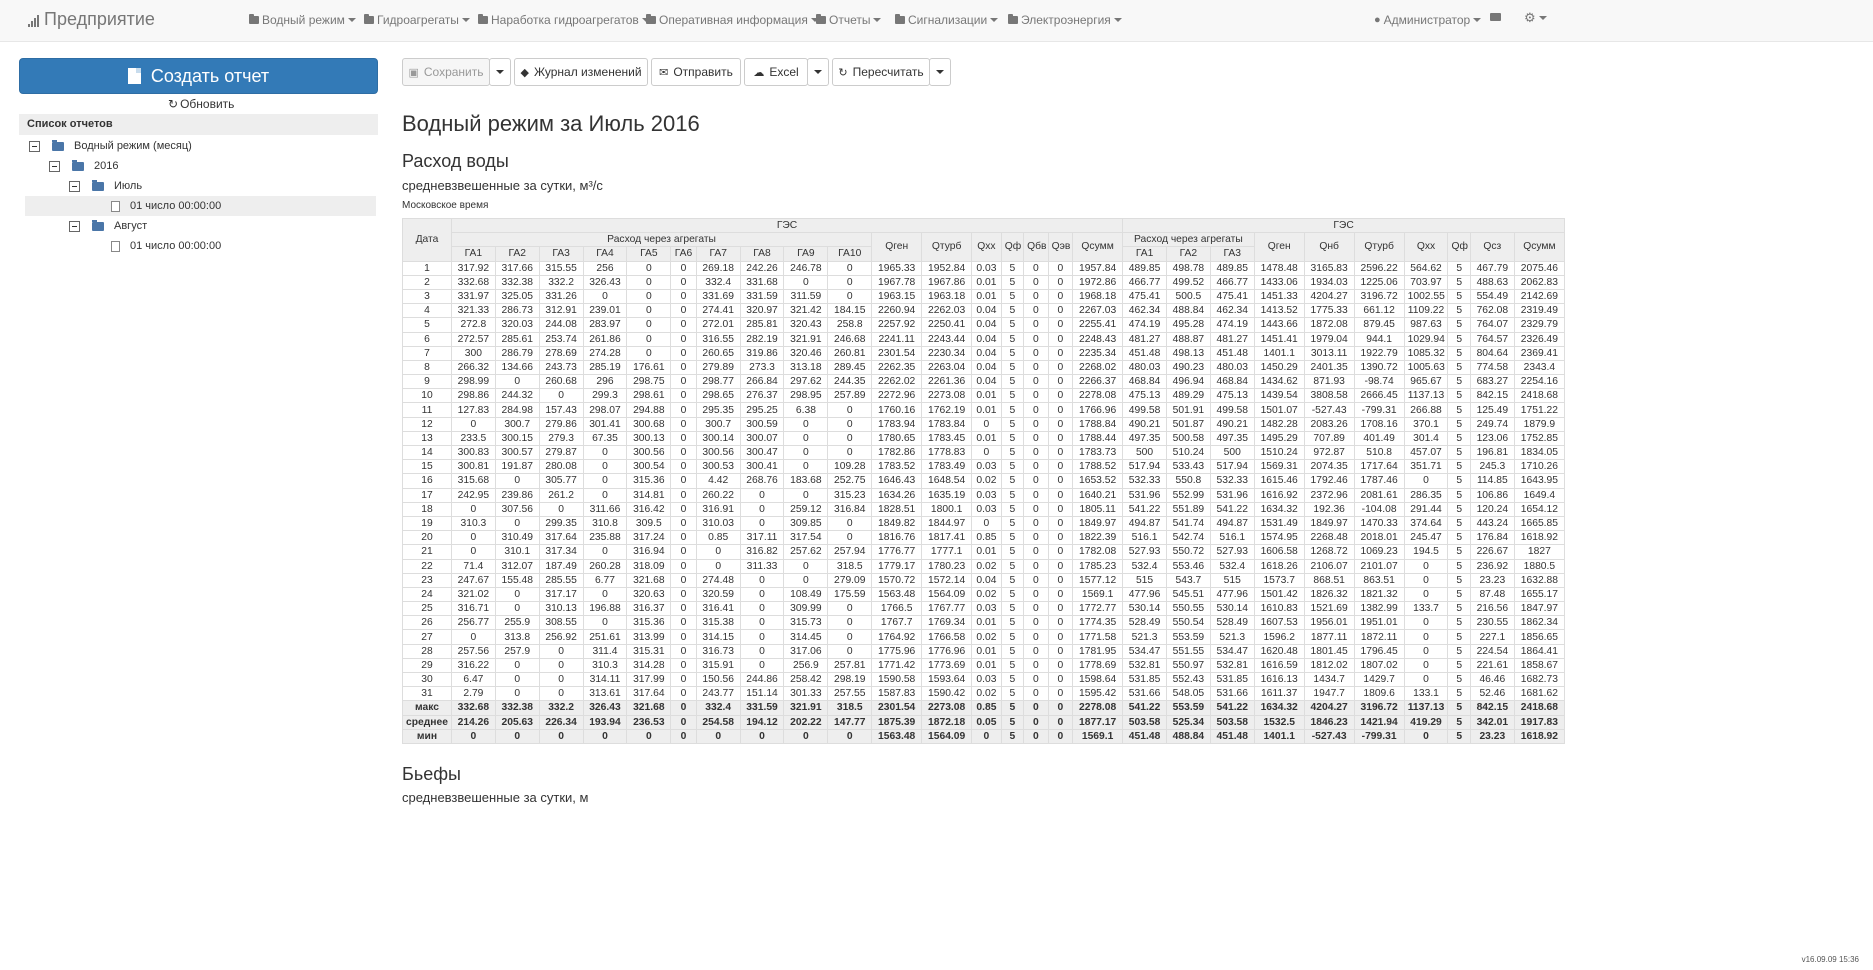  What do you see at coordinates (1232, 325) in the screenshot?
I see `table-cell: 474.19` at bounding box center [1232, 325].